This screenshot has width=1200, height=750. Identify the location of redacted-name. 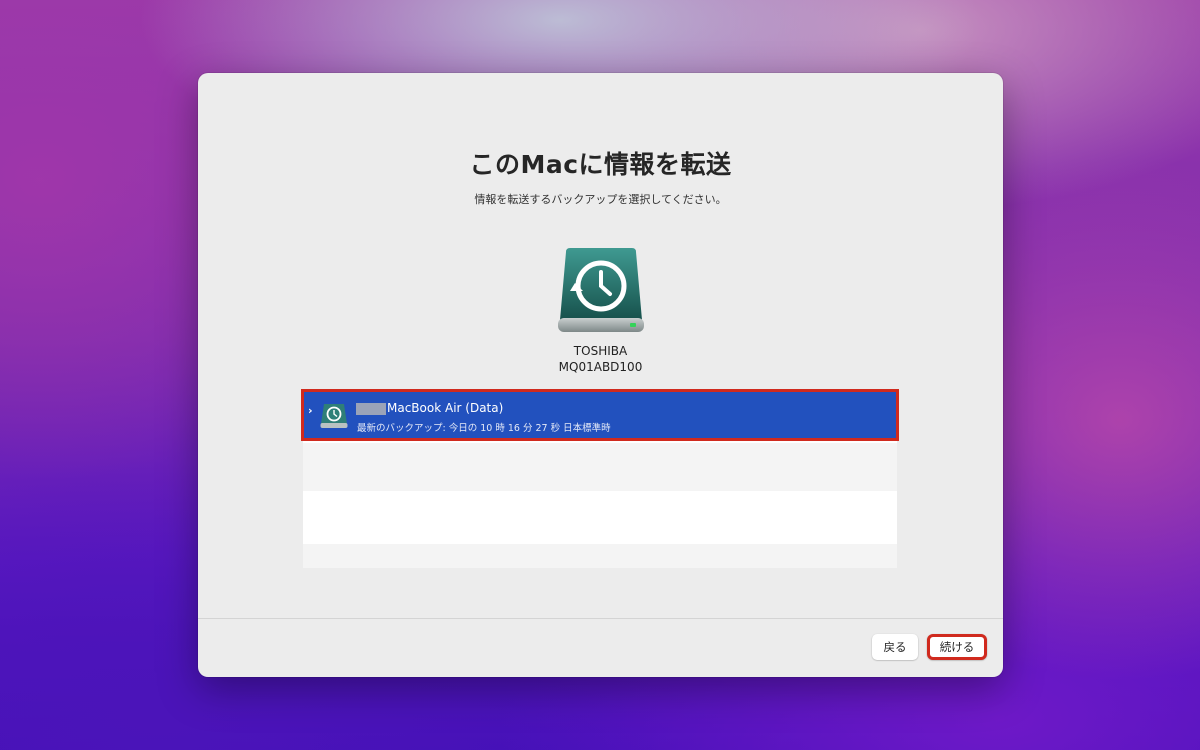
(371, 409).